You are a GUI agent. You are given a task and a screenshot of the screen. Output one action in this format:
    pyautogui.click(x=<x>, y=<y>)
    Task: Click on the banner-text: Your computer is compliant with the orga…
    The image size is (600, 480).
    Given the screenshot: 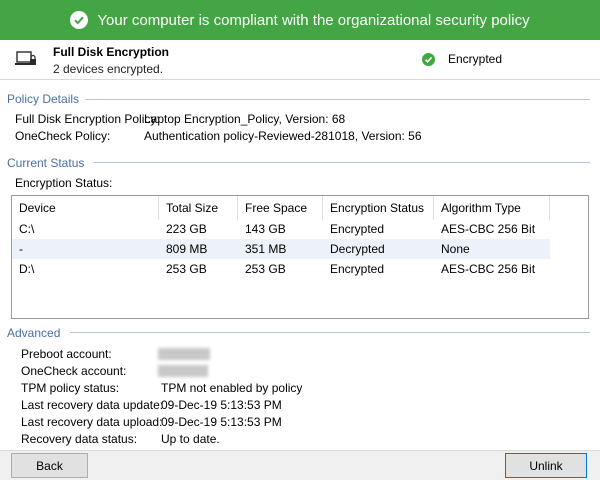 What is the action you would take?
    pyautogui.click(x=313, y=20)
    